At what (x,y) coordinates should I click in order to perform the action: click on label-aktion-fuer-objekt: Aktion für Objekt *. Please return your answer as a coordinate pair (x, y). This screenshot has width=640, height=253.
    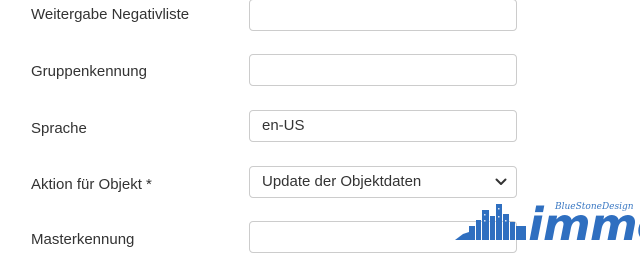
    Looking at the image, I should click on (91, 184).